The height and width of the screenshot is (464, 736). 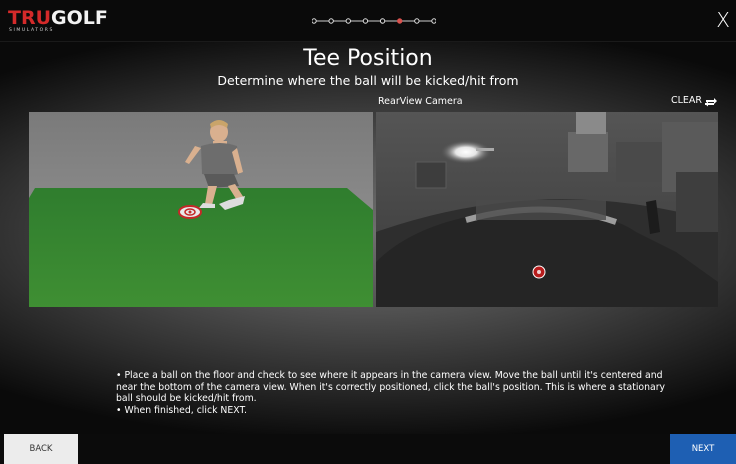 What do you see at coordinates (181, 410) in the screenshot?
I see `instruction-line: • When finished, click NEXT.` at bounding box center [181, 410].